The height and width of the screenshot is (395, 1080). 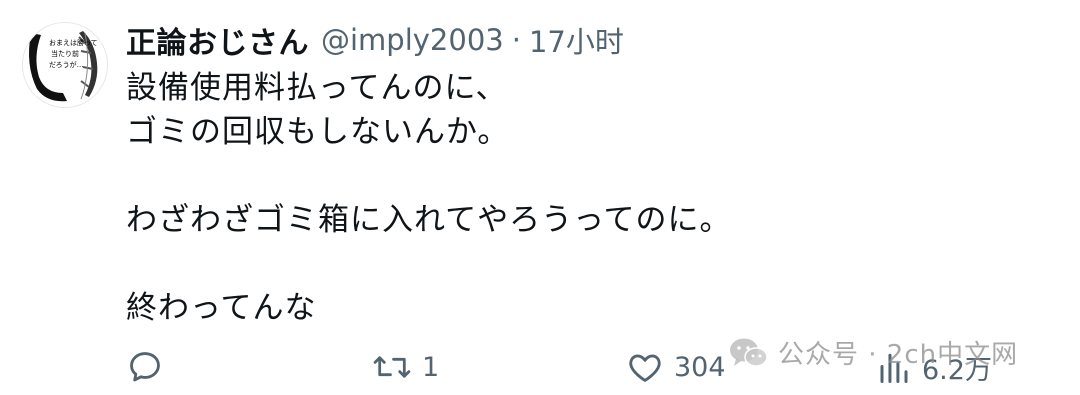 I want to click on reply-button, so click(x=150, y=367).